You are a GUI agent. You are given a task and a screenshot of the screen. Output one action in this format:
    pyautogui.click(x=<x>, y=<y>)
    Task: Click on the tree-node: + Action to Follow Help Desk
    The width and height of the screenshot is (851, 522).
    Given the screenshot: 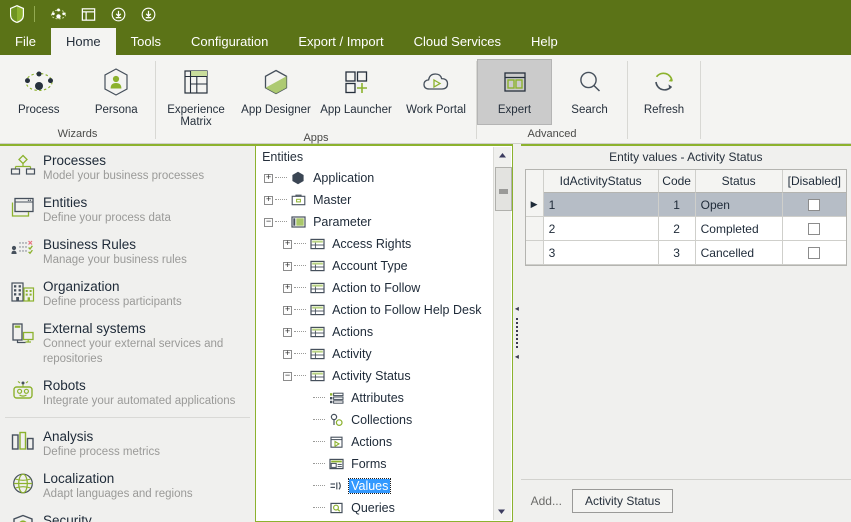 What is the action you would take?
    pyautogui.click(x=384, y=310)
    